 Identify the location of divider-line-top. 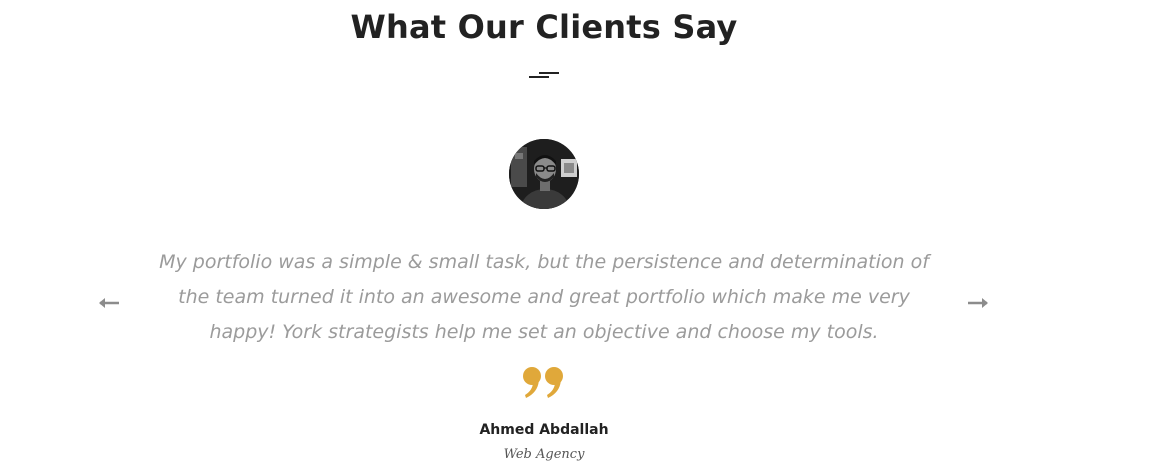
(549, 73).